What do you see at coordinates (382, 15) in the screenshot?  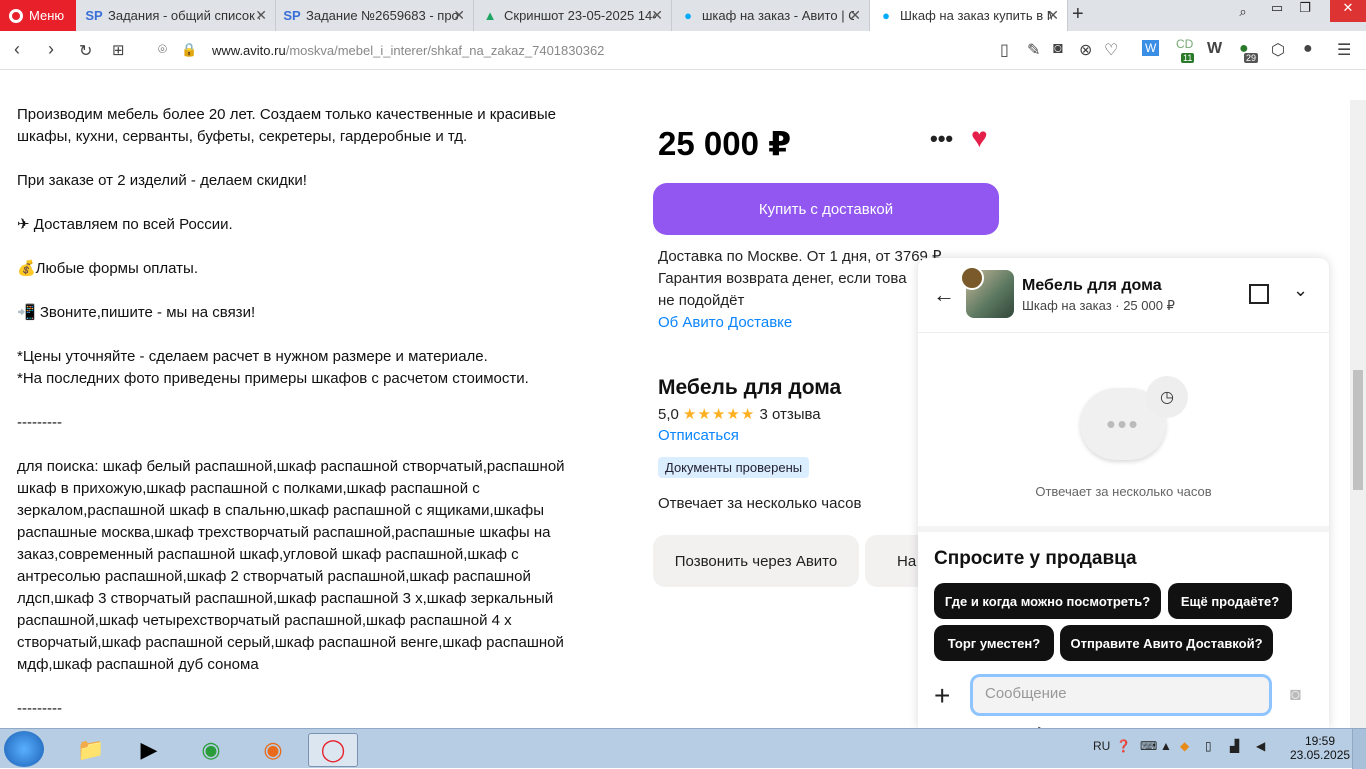 I see `tab-title: Задание №2659683 - про` at bounding box center [382, 15].